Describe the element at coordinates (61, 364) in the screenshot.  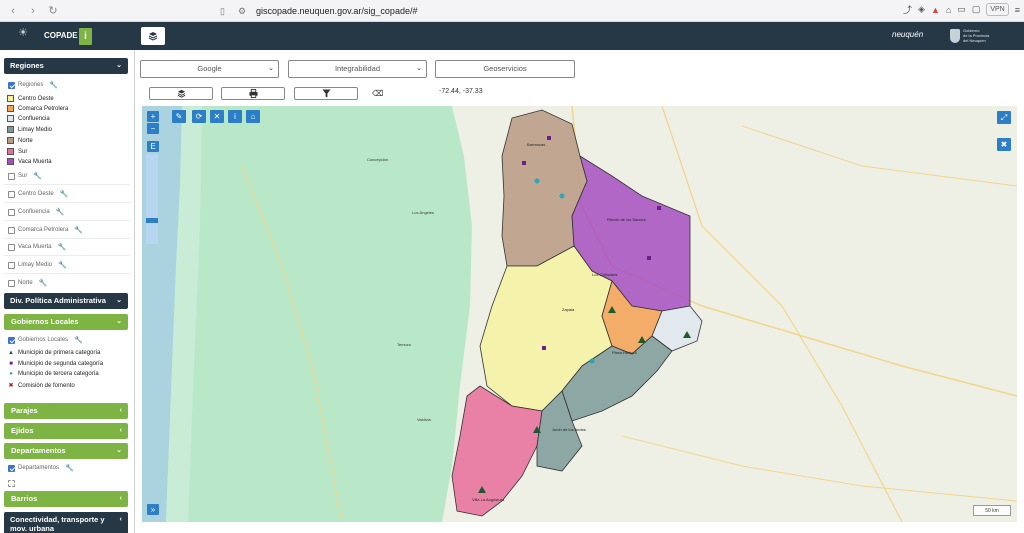
I see `legend-label: Municipio de segunda categoría` at that location.